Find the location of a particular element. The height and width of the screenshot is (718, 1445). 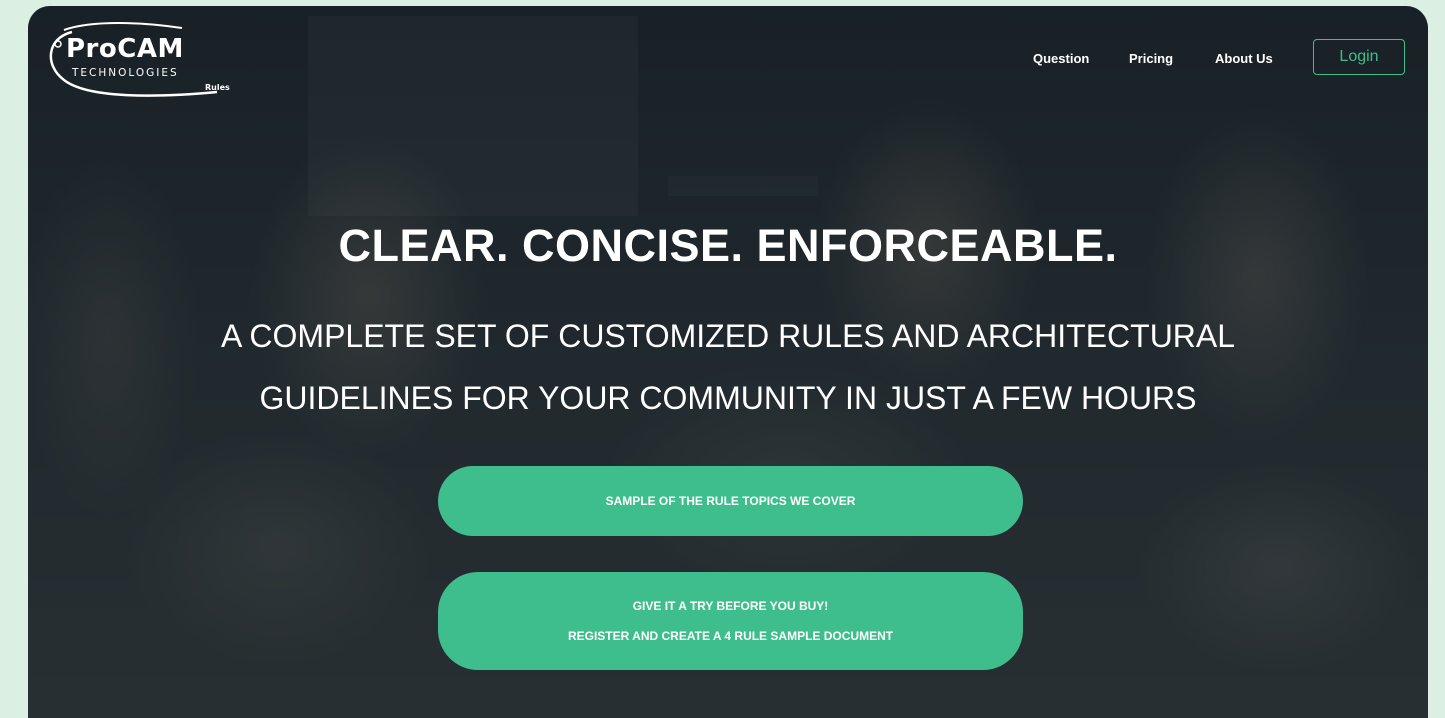

procam-logo: ProCAM TECHNOLOGIES Rules is located at coordinates (137, 58).